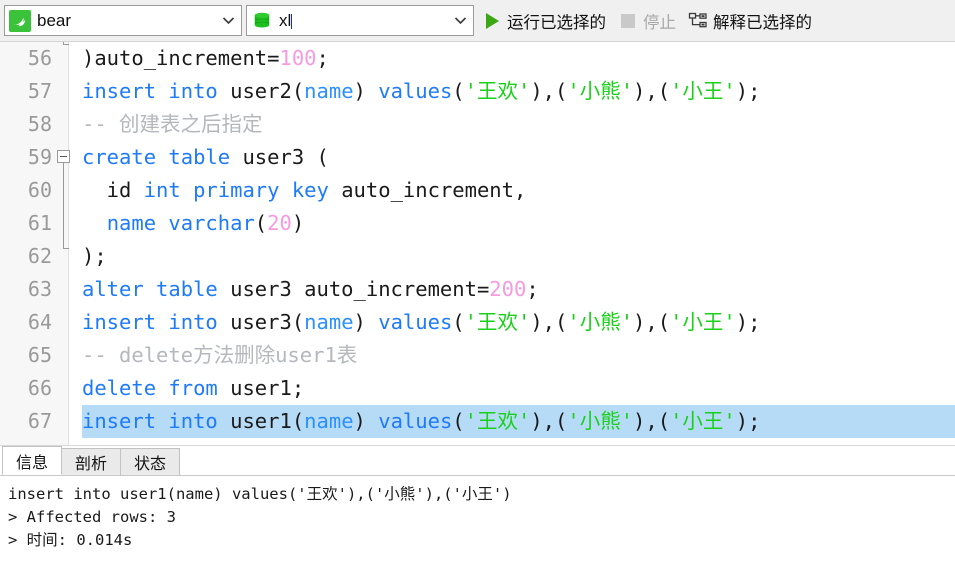 This screenshot has width=955, height=566. I want to click on stop-button: 停止, so click(647, 21).